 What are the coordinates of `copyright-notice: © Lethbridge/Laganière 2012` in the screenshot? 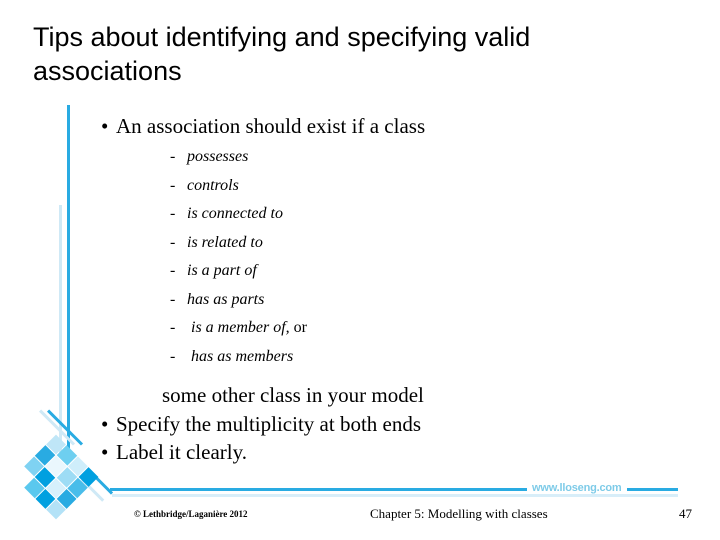 It's located at (191, 514).